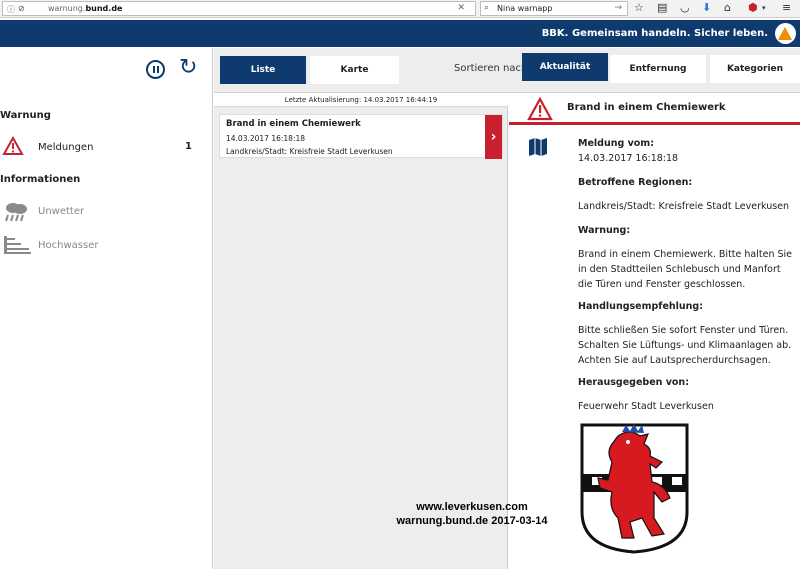 This screenshot has height=569, width=800. What do you see at coordinates (106, 147) in the screenshot?
I see `sidebar-item-meldungen: Meldungen 1` at bounding box center [106, 147].